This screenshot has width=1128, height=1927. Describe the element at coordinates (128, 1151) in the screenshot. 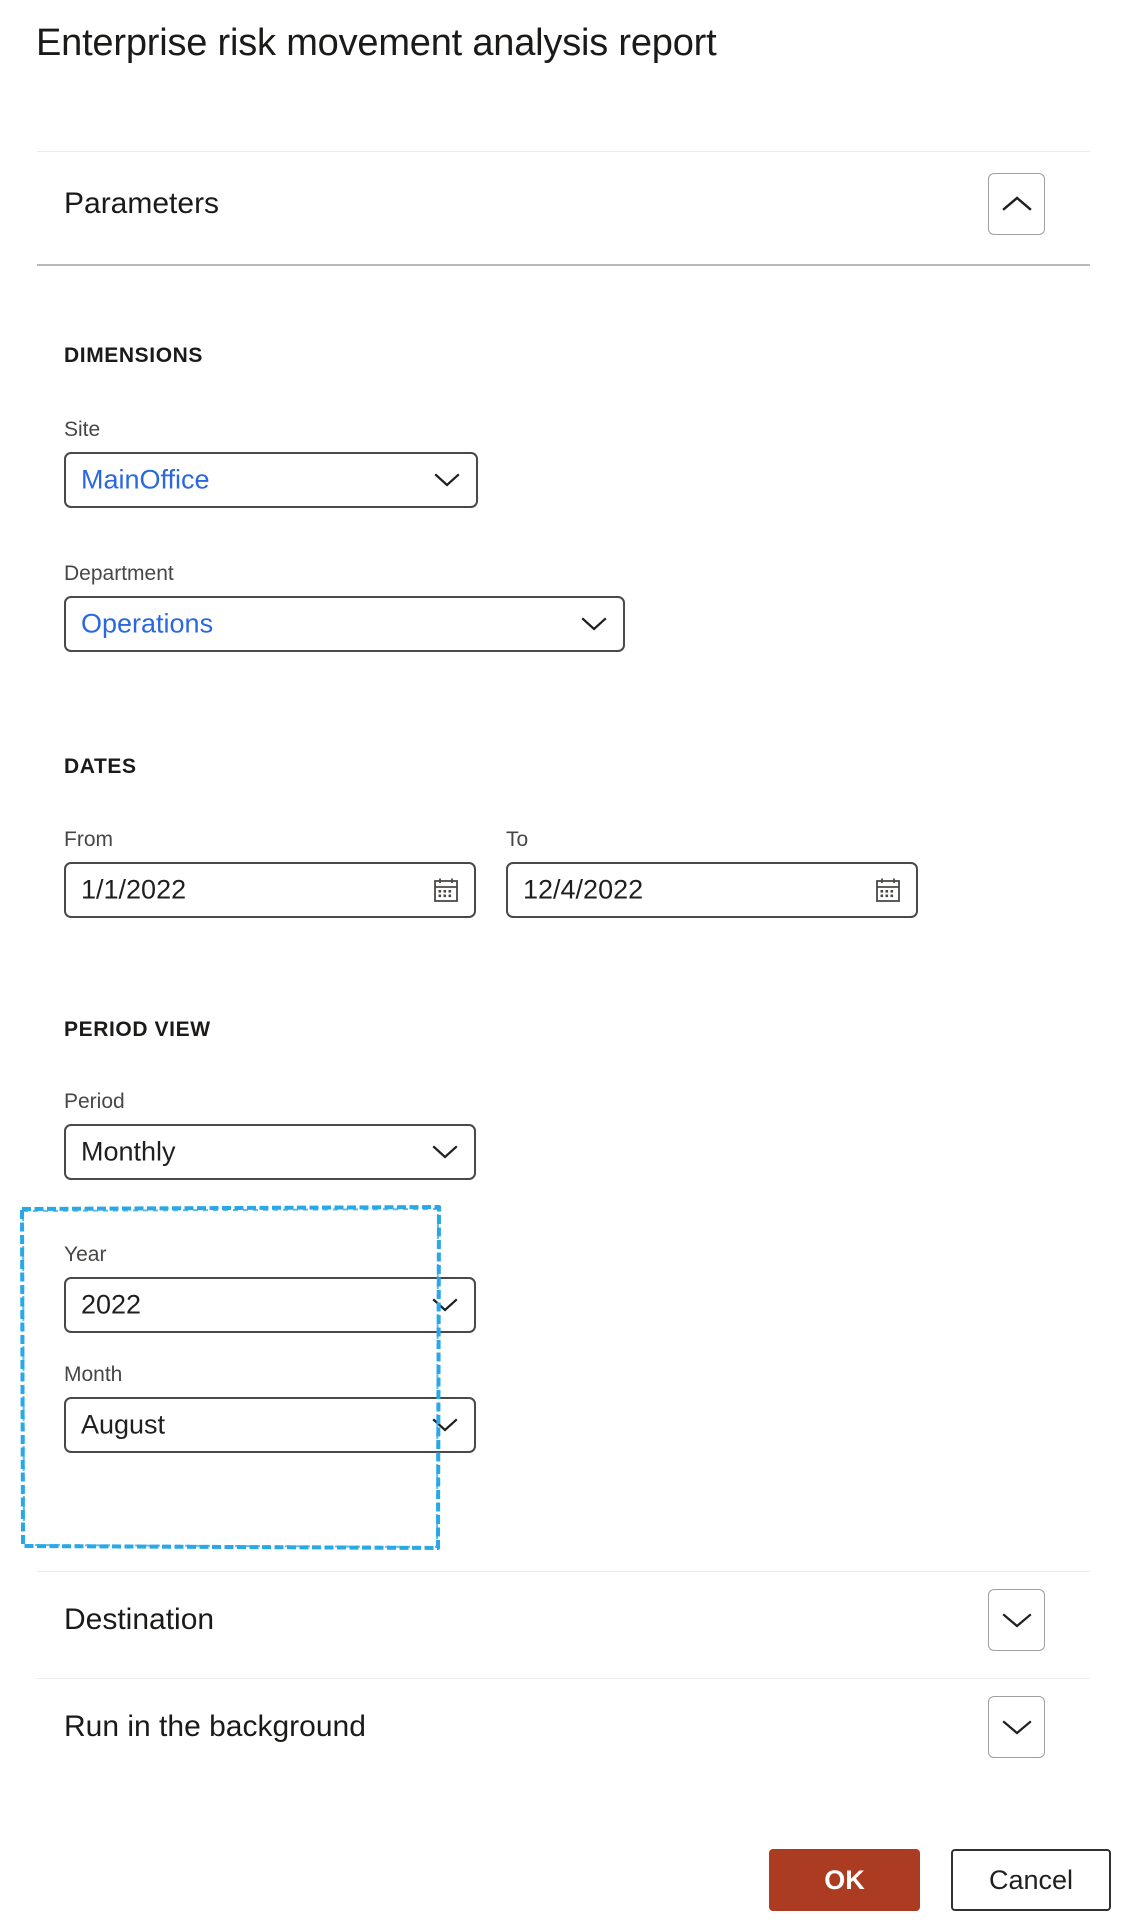

I see `period-value: Monthly` at that location.